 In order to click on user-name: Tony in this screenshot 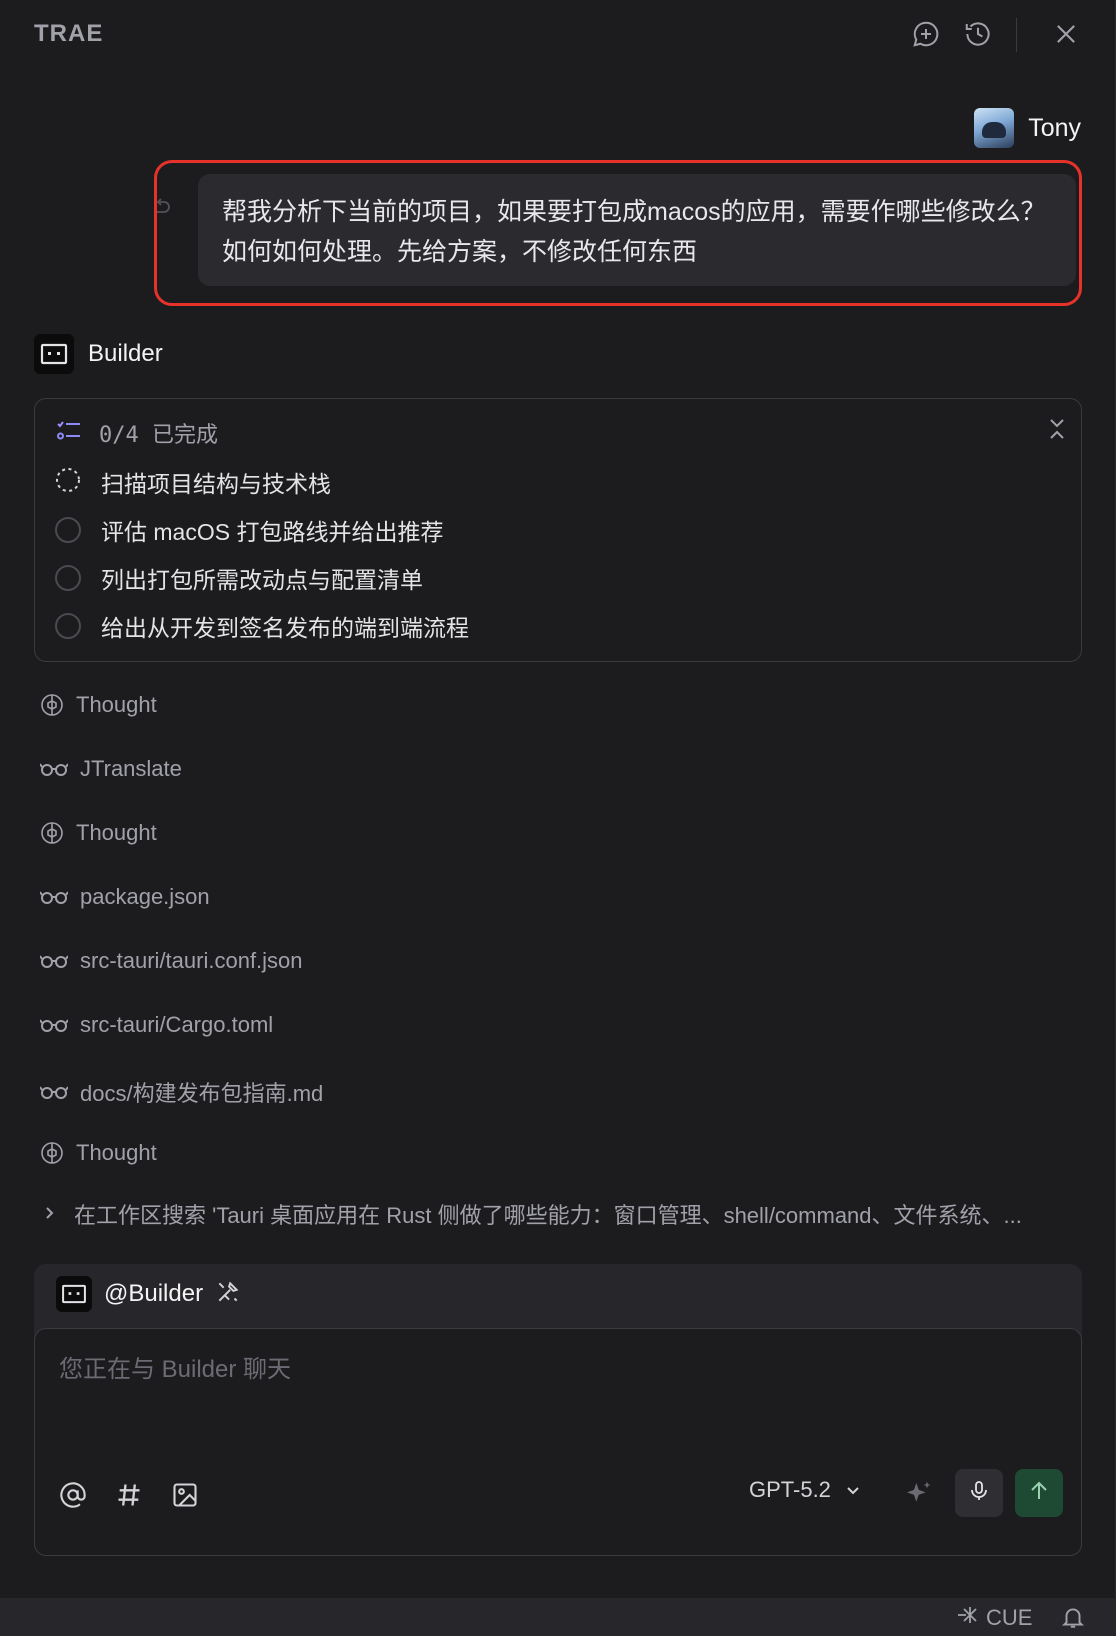, I will do `click(1054, 127)`.